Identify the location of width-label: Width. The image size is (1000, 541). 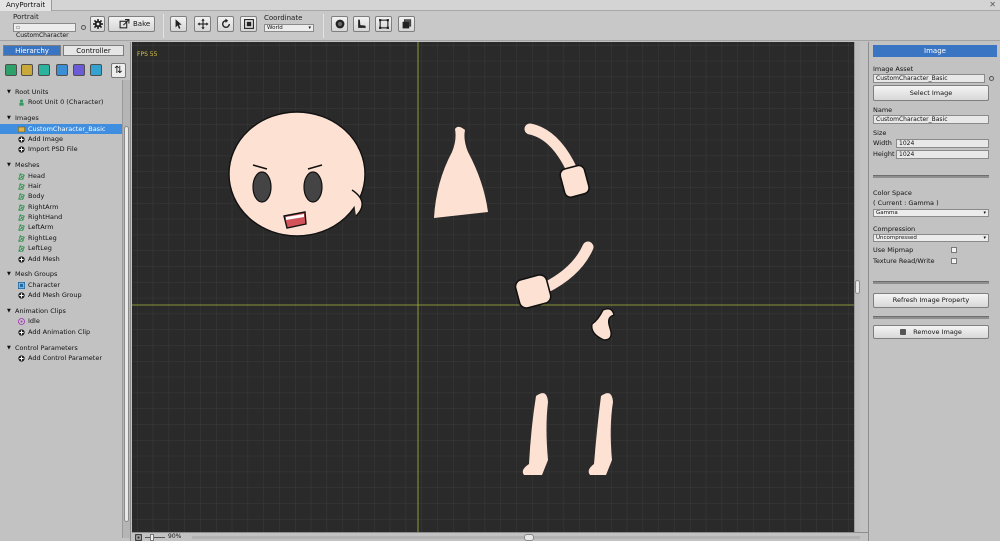
(882, 143).